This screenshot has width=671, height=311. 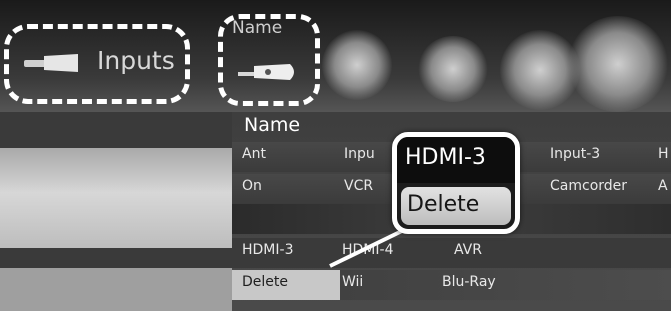 What do you see at coordinates (257, 28) in the screenshot?
I see `name-caption: Name` at bounding box center [257, 28].